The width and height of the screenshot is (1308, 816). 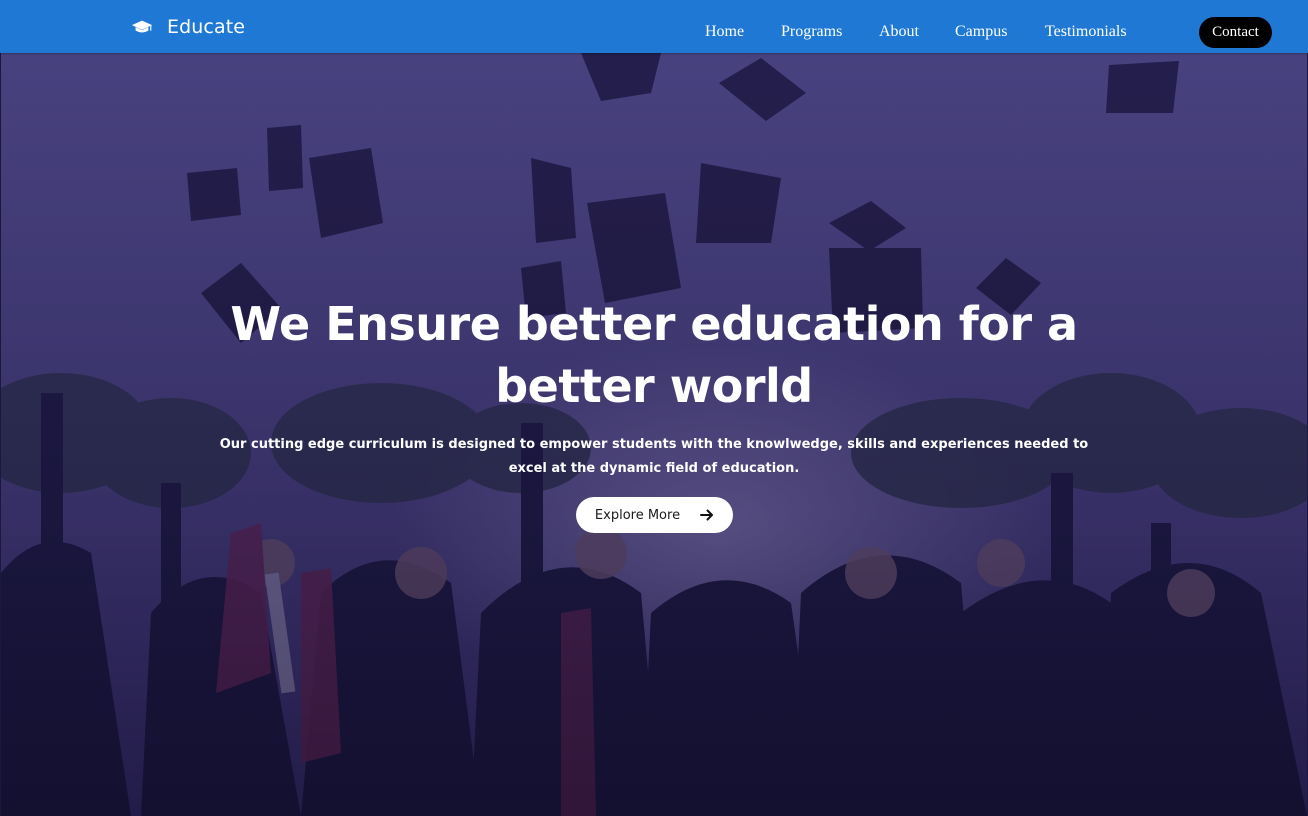 I want to click on nav-link-home: Home, so click(x=724, y=32).